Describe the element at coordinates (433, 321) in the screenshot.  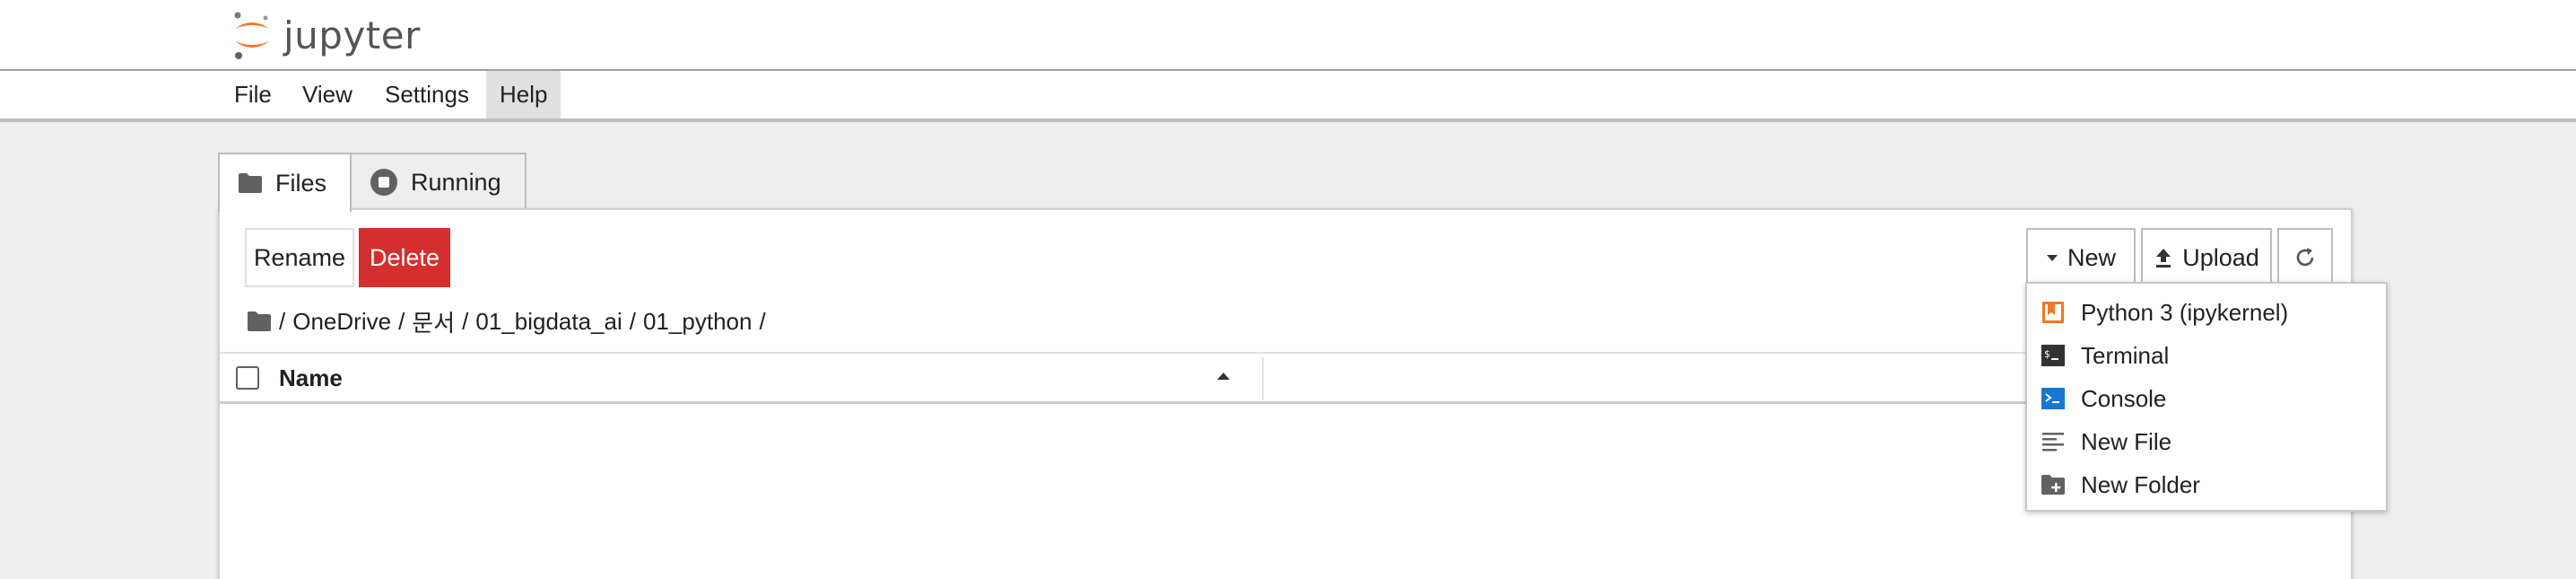
I see `breadcrumb-documents: 문서` at that location.